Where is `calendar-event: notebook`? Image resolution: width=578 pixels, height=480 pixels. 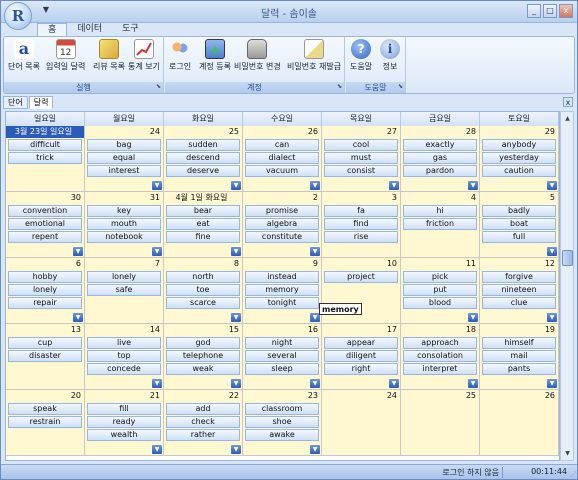 calendar-event: notebook is located at coordinates (124, 237).